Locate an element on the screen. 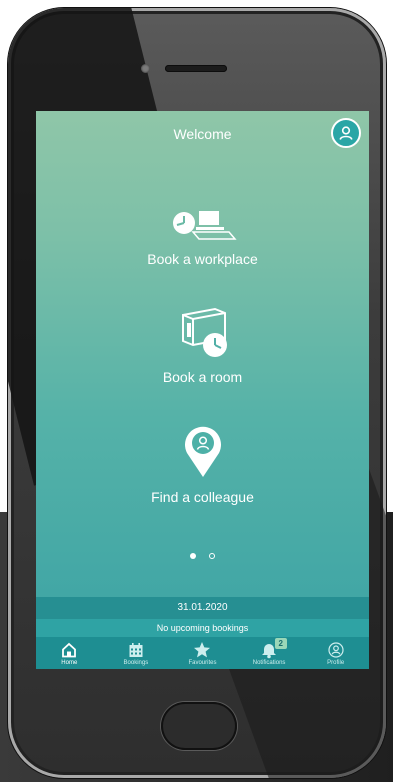 This screenshot has height=782, width=393. earpiece-speaker is located at coordinates (196, 68).